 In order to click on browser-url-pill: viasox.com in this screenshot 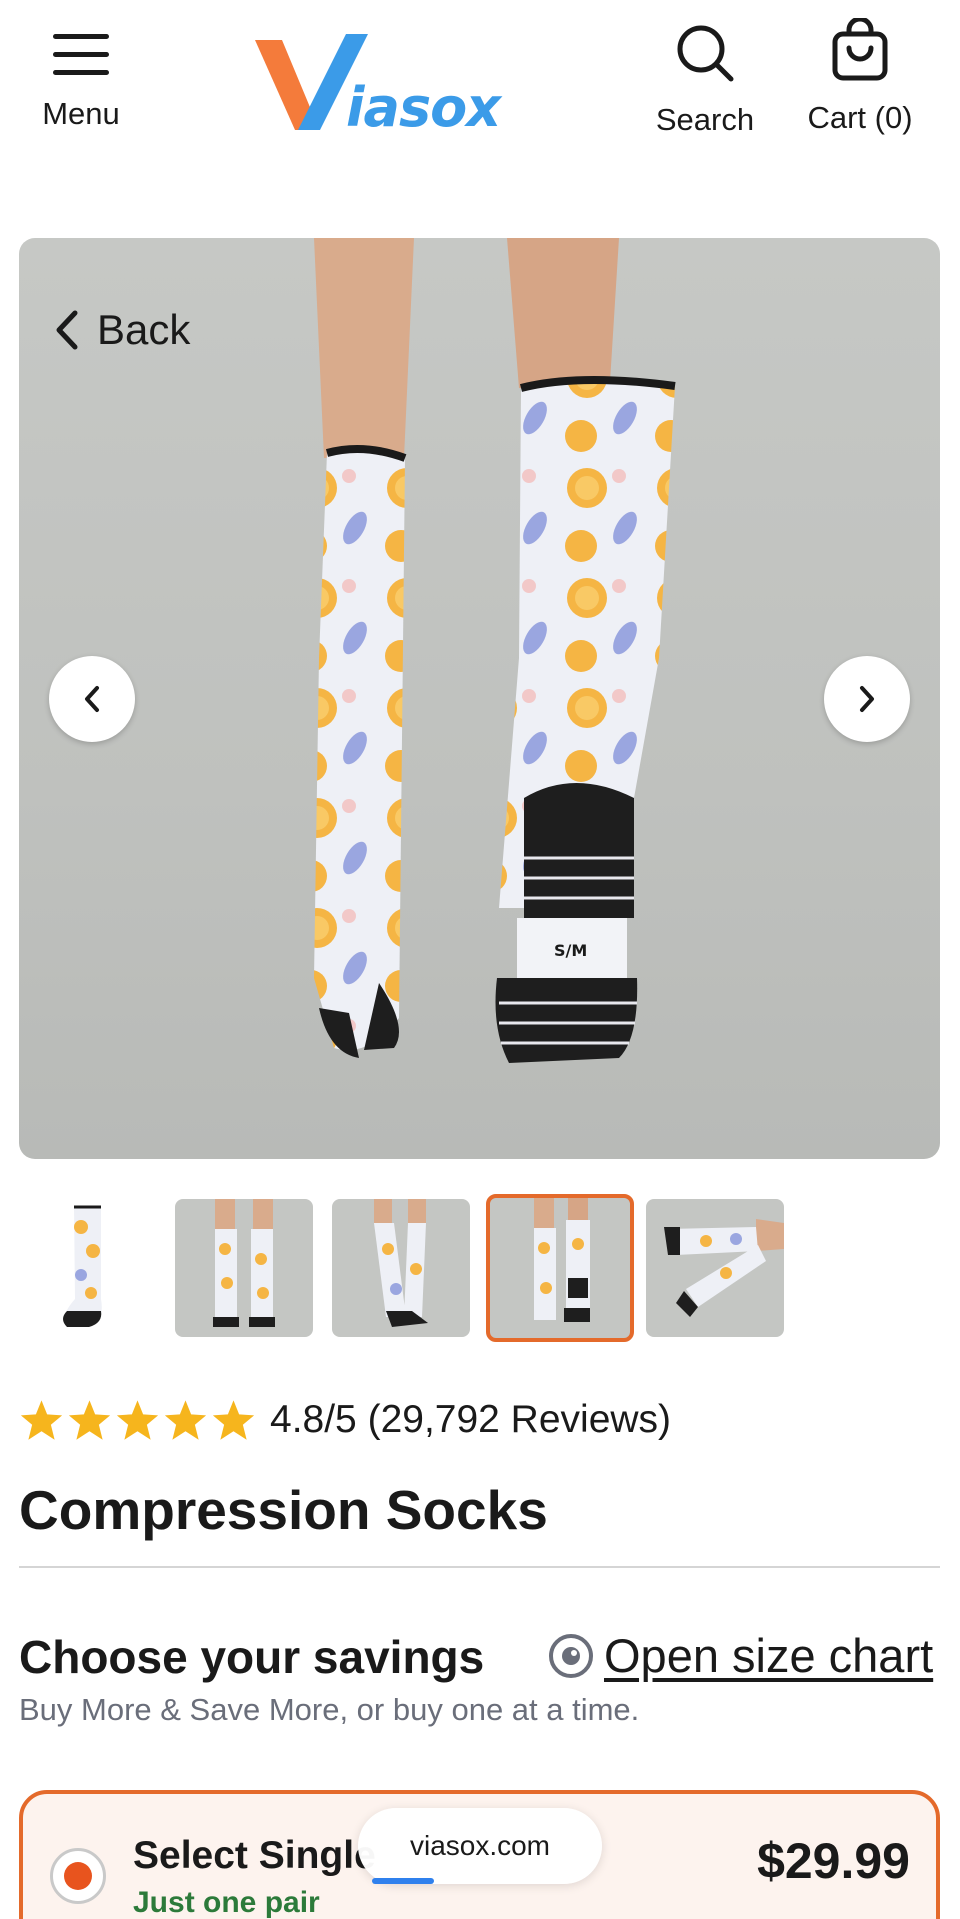, I will do `click(480, 1846)`.